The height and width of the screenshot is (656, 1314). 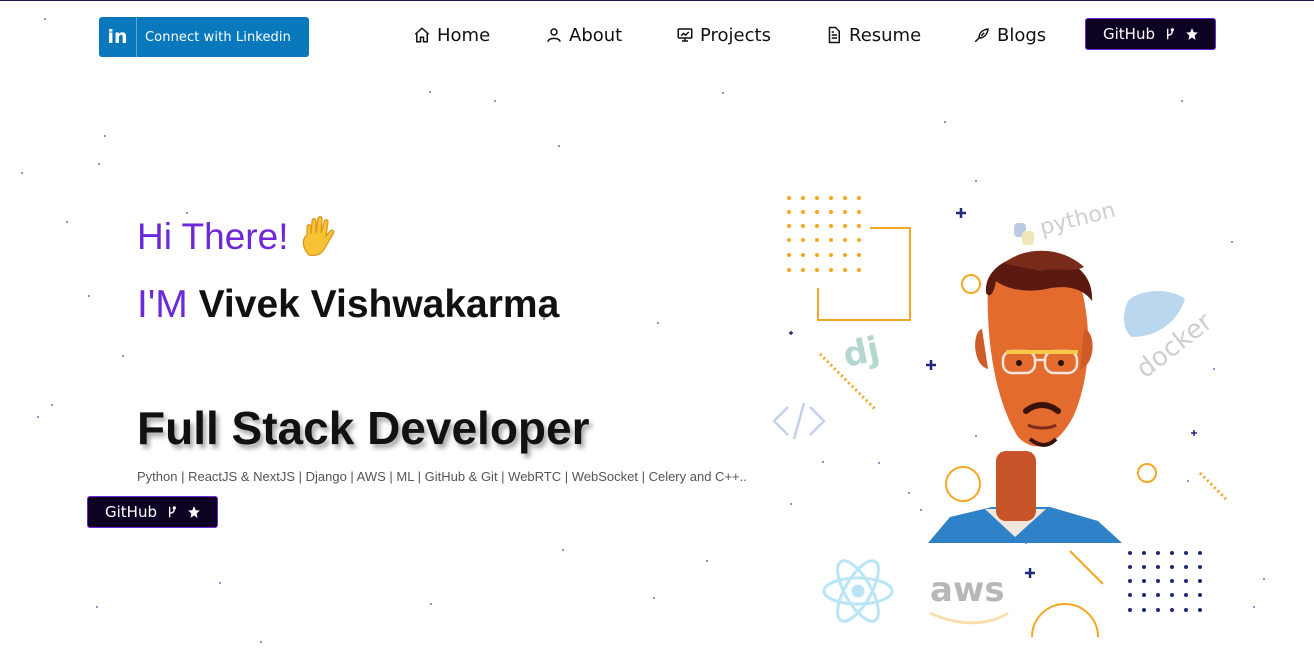 I want to click on role-title: Full Stack Developer, so click(x=363, y=428).